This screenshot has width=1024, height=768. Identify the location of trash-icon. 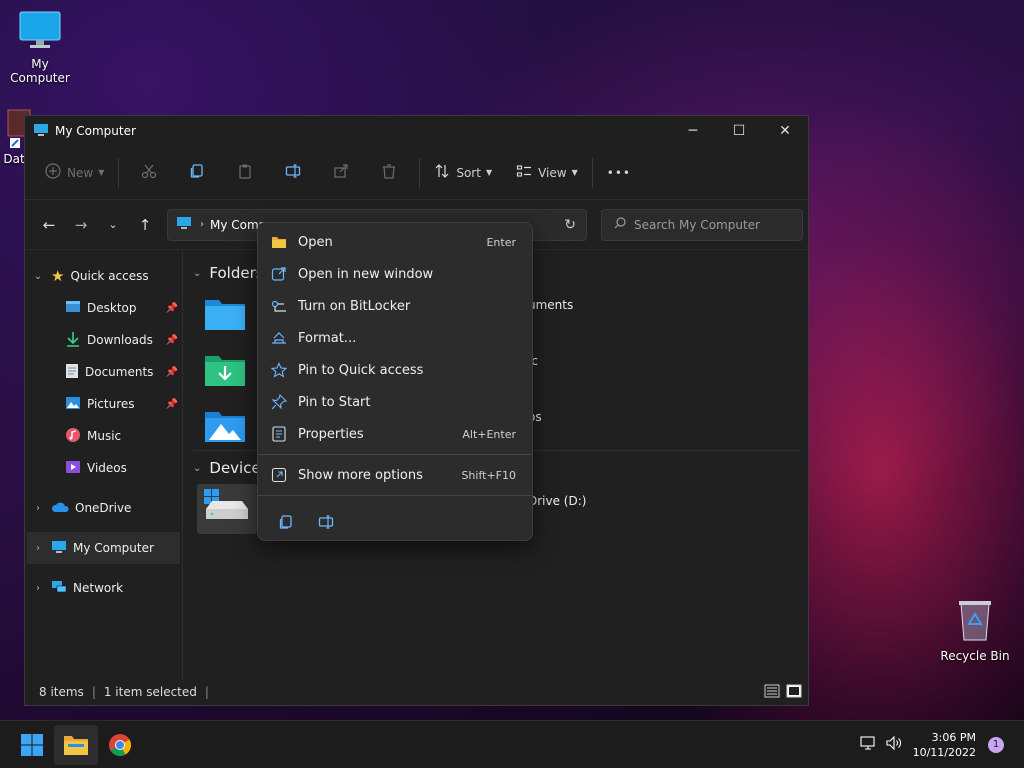
(389, 172).